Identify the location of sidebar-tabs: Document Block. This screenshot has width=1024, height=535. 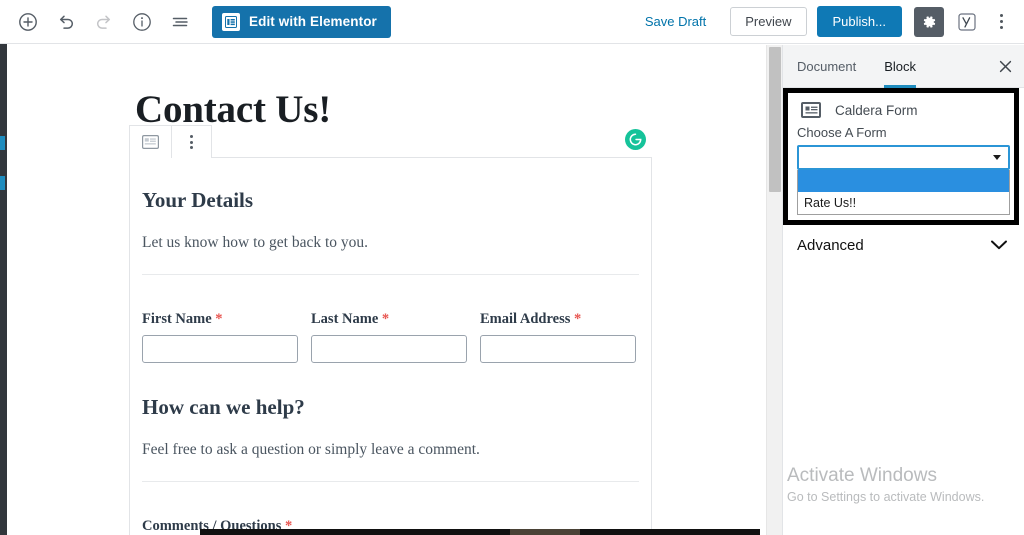
(903, 66).